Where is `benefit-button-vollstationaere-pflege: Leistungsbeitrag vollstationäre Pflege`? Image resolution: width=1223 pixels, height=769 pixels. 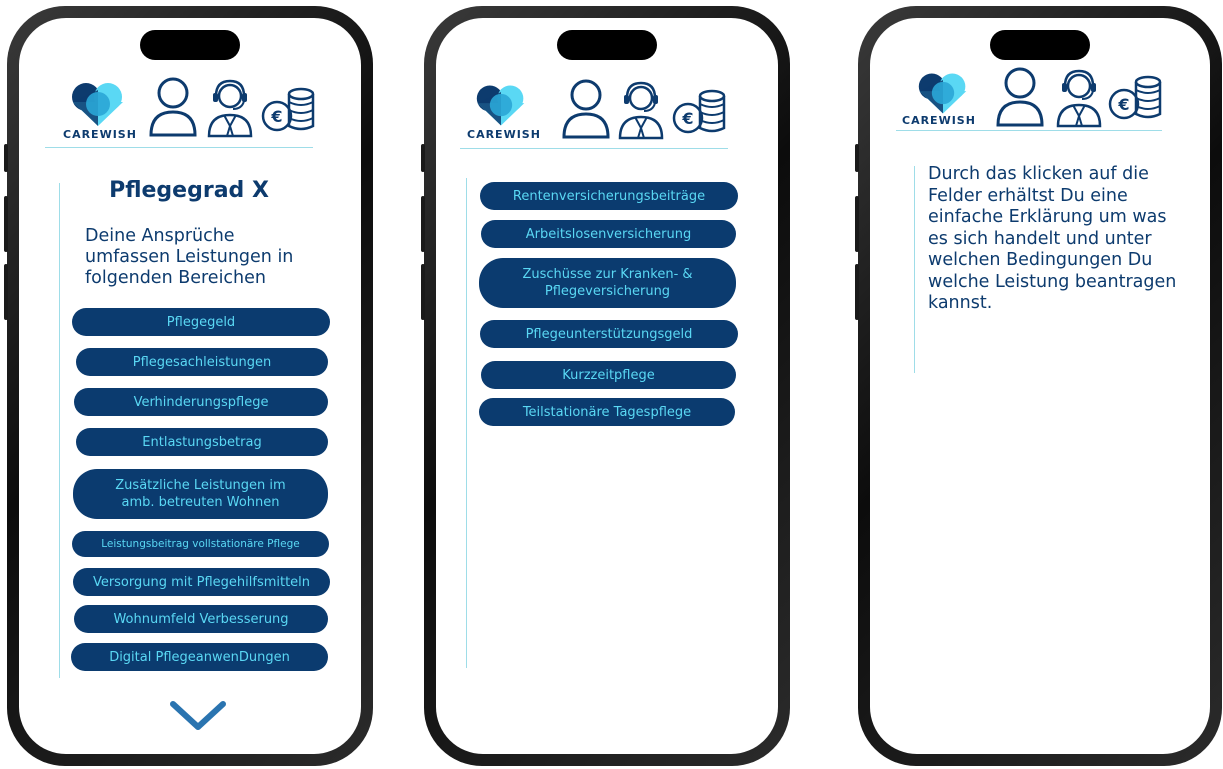
benefit-button-vollstationaere-pflege: Leistungsbeitrag vollstationäre Pflege is located at coordinates (200, 544).